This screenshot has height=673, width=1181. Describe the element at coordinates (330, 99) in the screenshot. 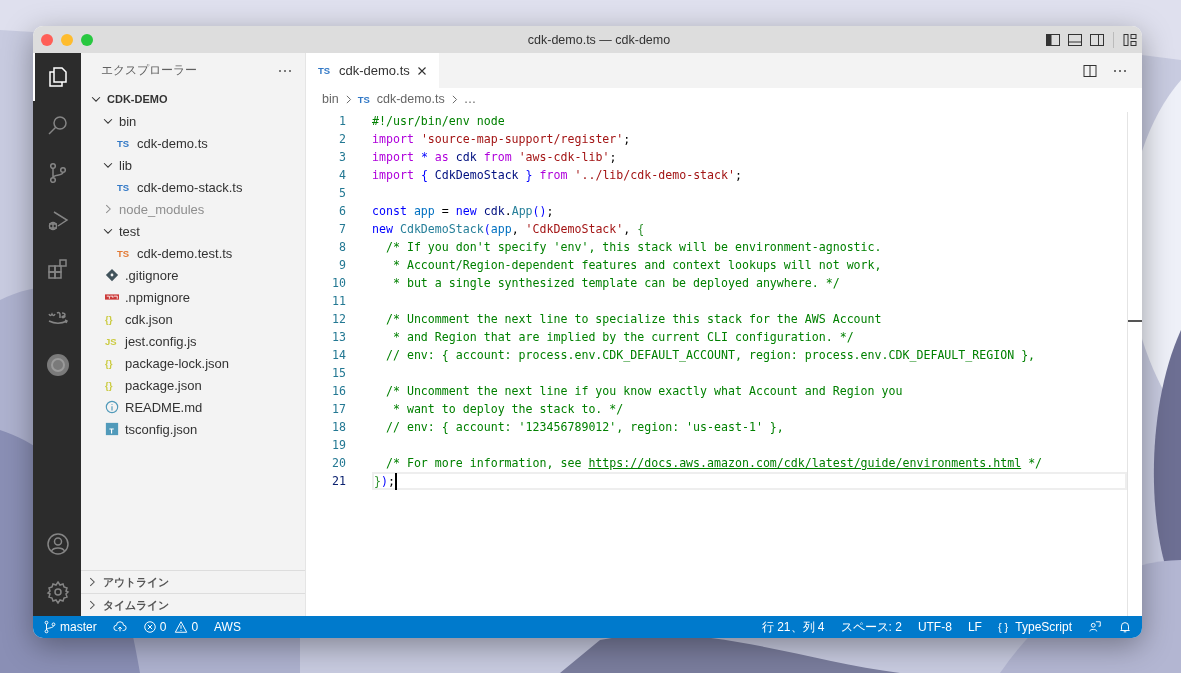

I see `breadcrumb-item: bin` at that location.